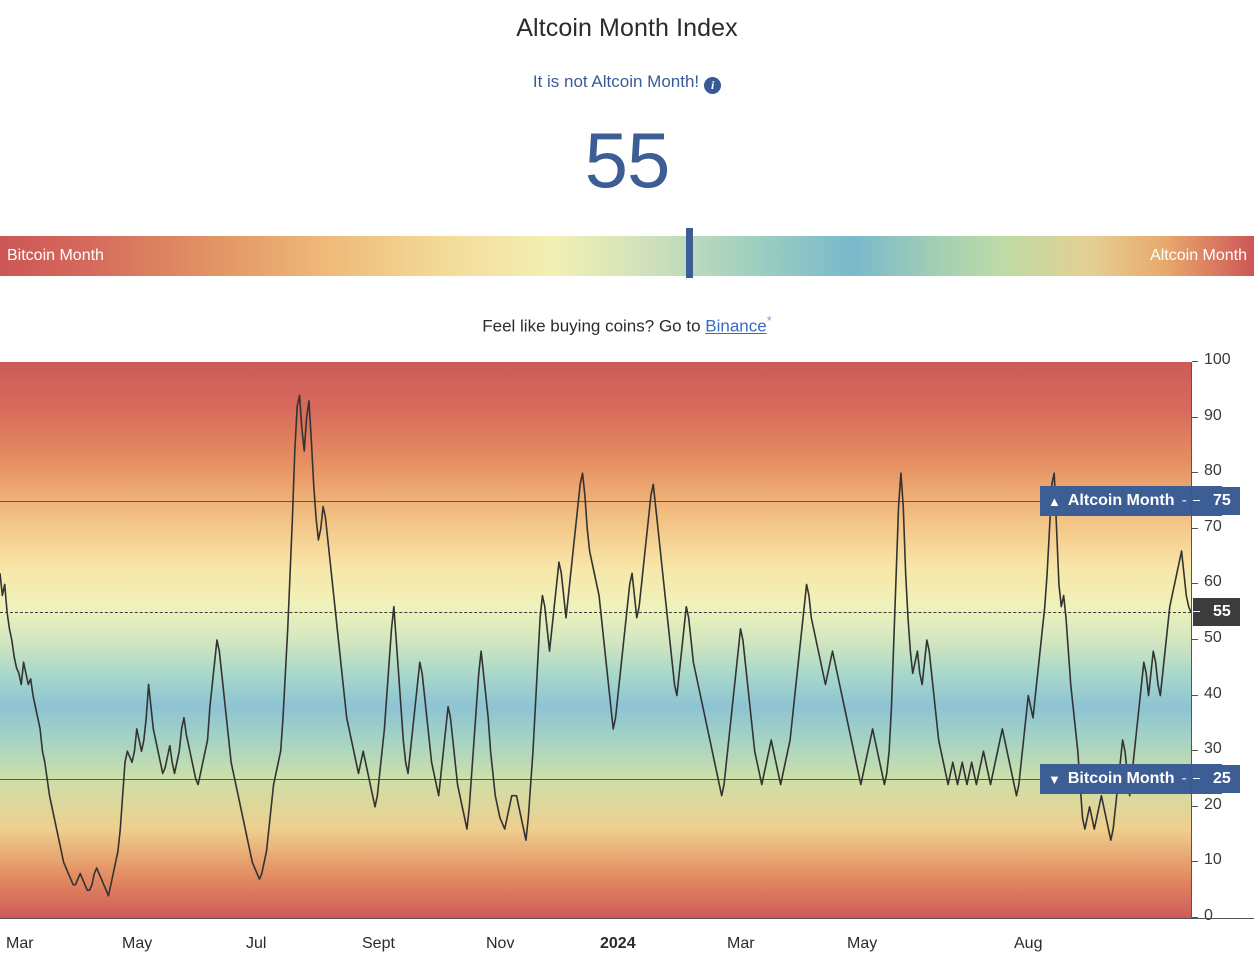 This screenshot has width=1254, height=972. What do you see at coordinates (1198, 255) in the screenshot?
I see `gauge-right-label: Altcoin Month` at bounding box center [1198, 255].